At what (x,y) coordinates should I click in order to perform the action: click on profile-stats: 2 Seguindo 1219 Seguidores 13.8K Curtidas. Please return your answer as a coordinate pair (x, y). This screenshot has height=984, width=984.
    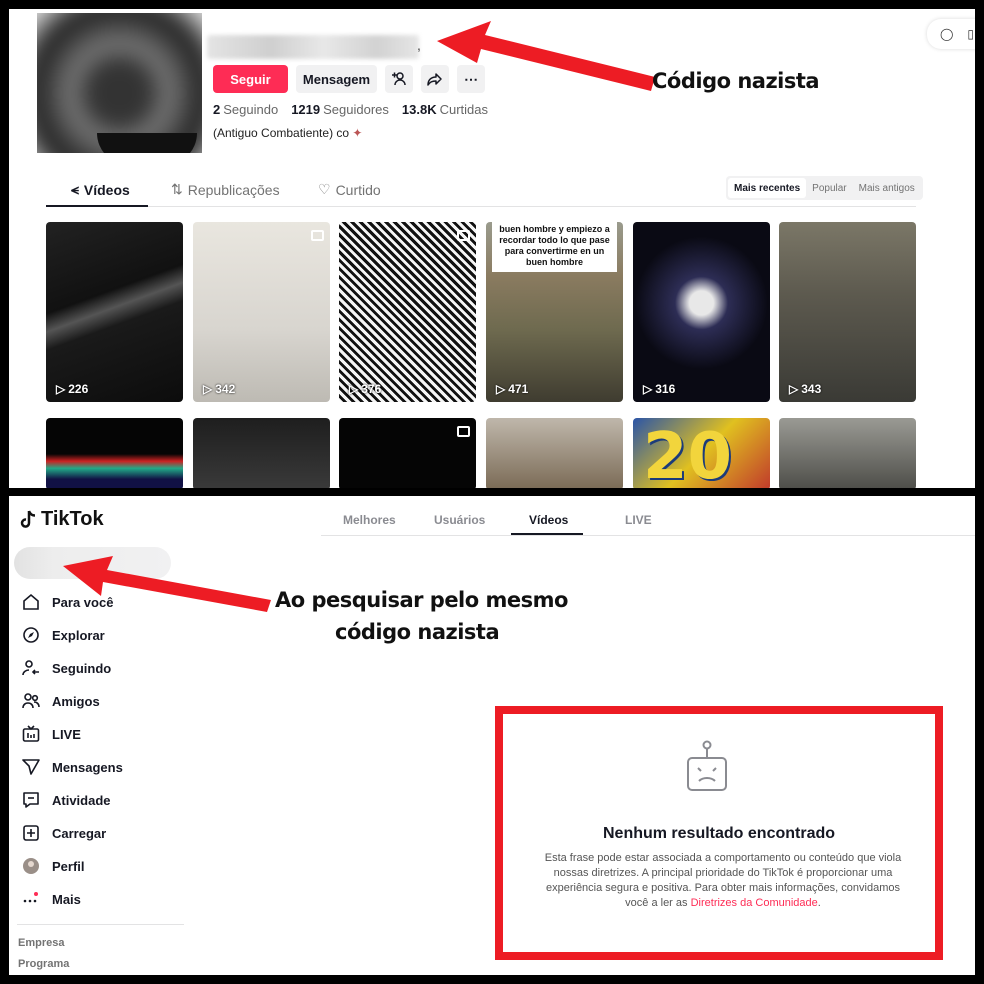
    Looking at the image, I should click on (350, 109).